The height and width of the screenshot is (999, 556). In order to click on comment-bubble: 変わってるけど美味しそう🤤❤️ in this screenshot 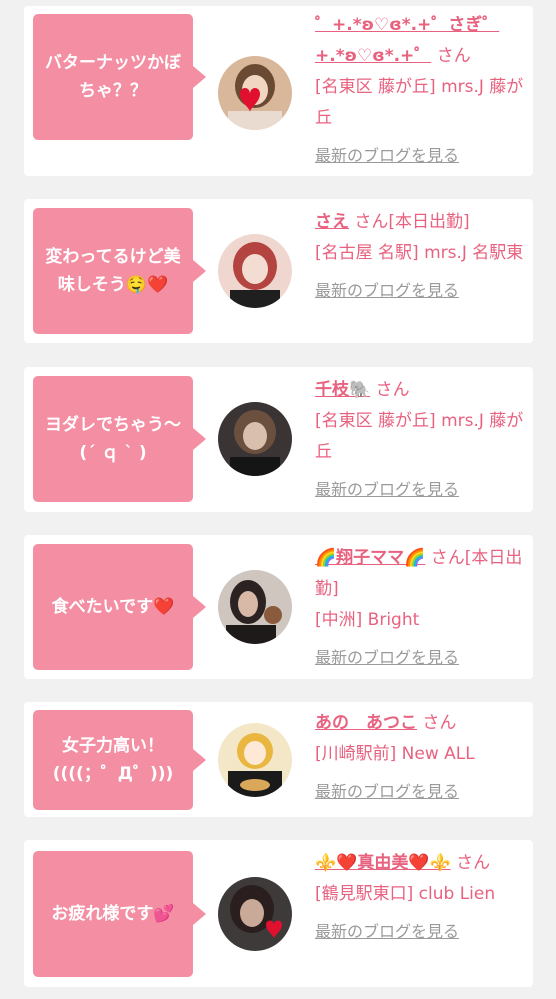, I will do `click(119, 271)`.